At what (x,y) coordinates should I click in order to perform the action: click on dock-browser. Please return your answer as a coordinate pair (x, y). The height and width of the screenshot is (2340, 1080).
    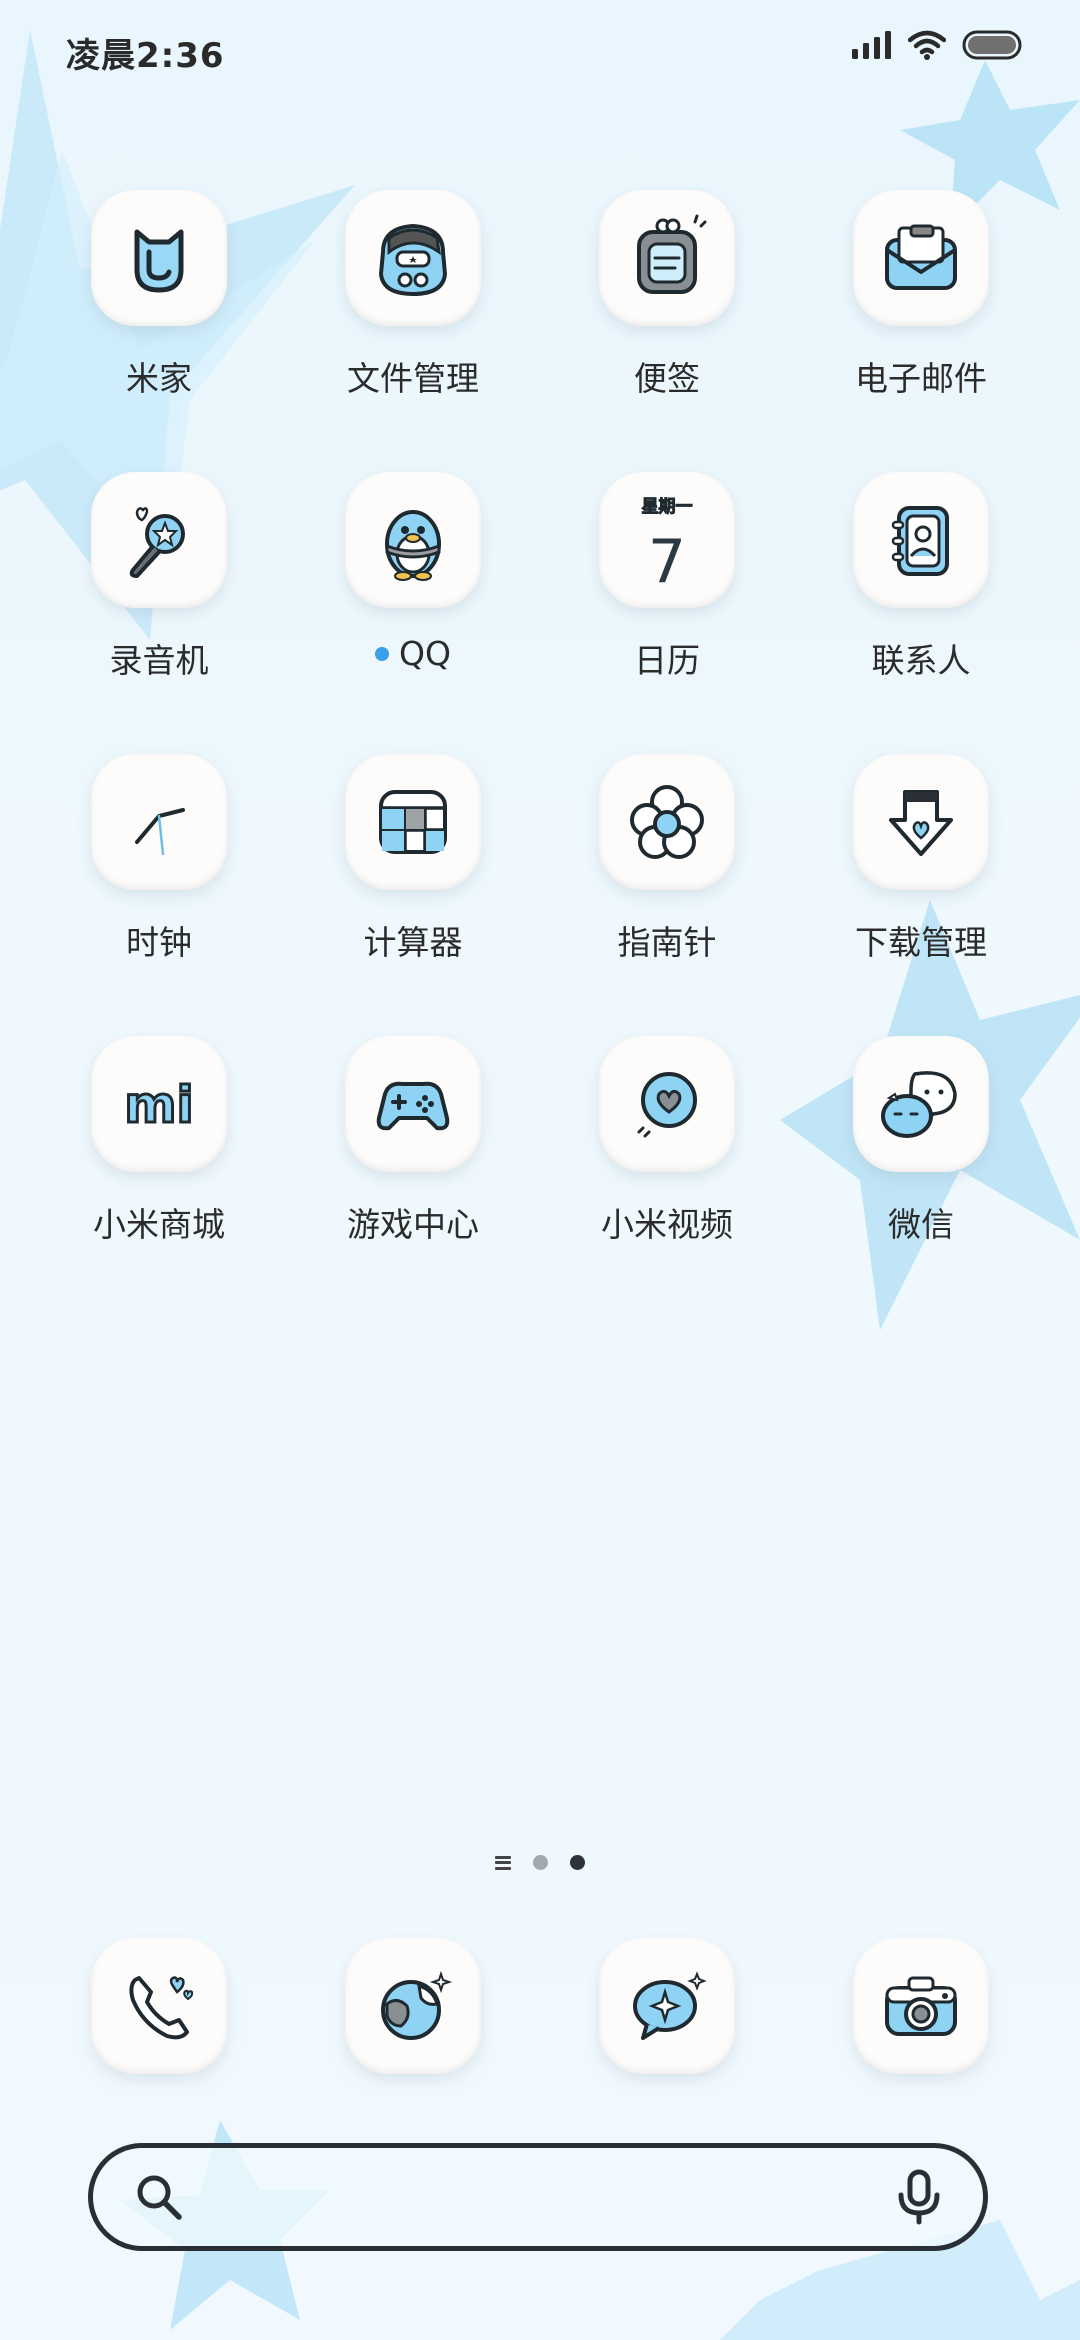
    Looking at the image, I should click on (413, 2006).